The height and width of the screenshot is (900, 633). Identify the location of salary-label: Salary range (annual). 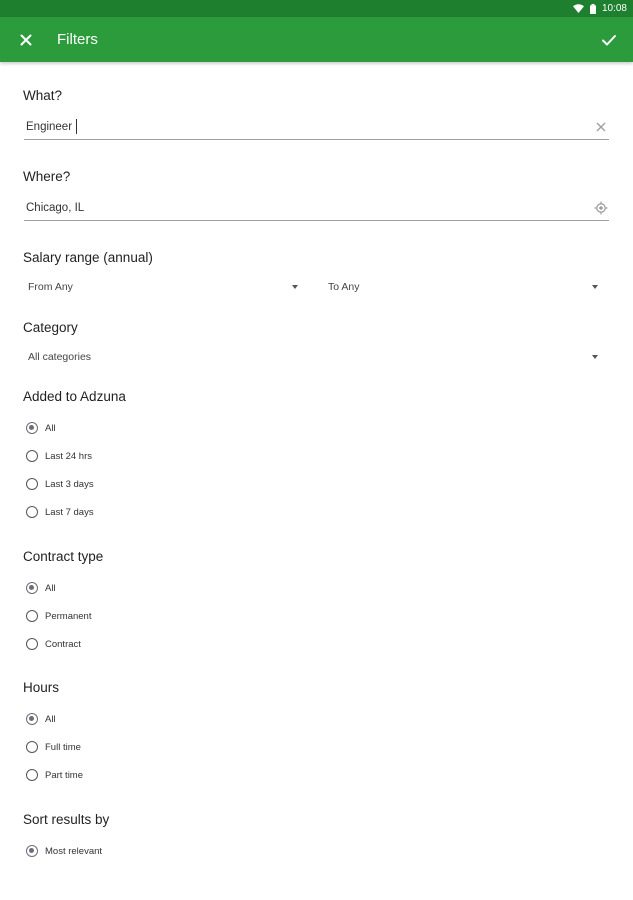
(88, 257).